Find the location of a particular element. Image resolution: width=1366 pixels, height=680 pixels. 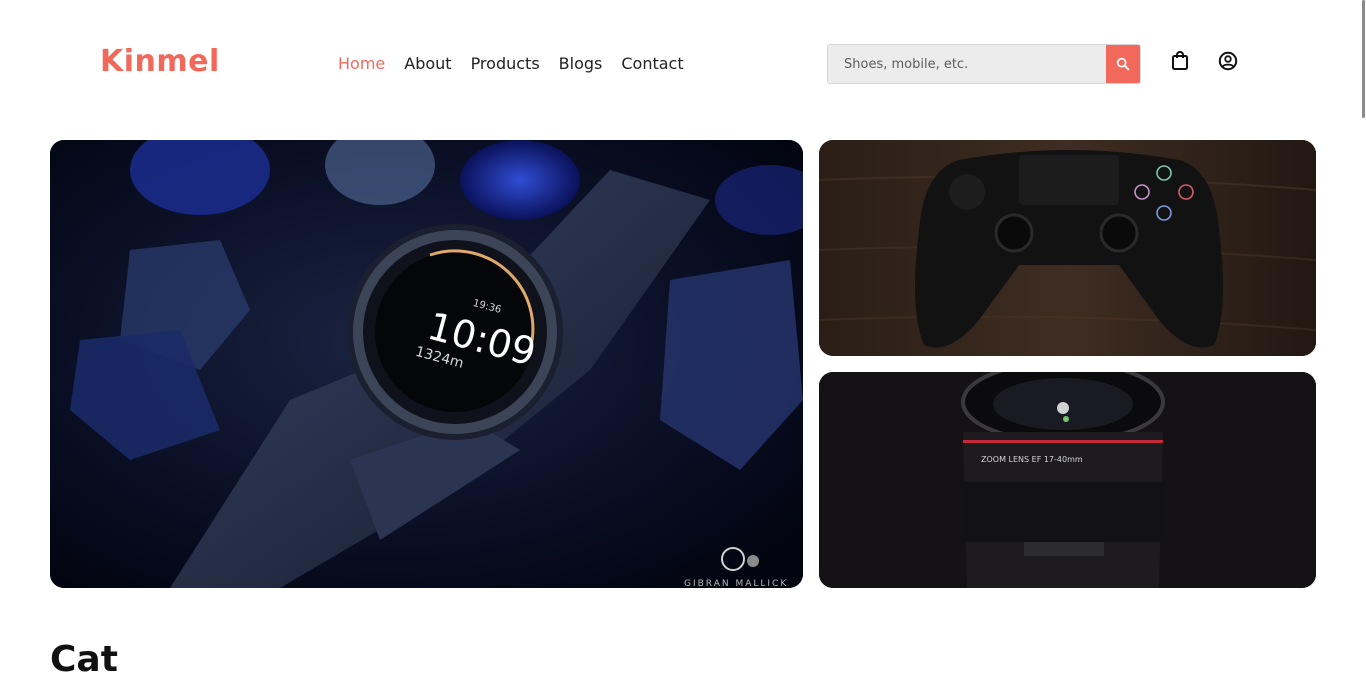

search-bar is located at coordinates (984, 64).